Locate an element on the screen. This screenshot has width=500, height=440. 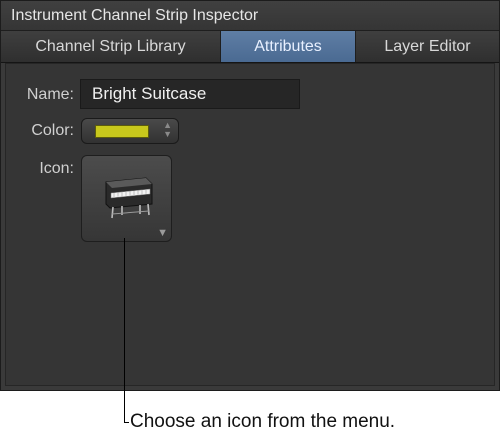
callout-caption: Choose an icon from the menu. is located at coordinates (263, 421).